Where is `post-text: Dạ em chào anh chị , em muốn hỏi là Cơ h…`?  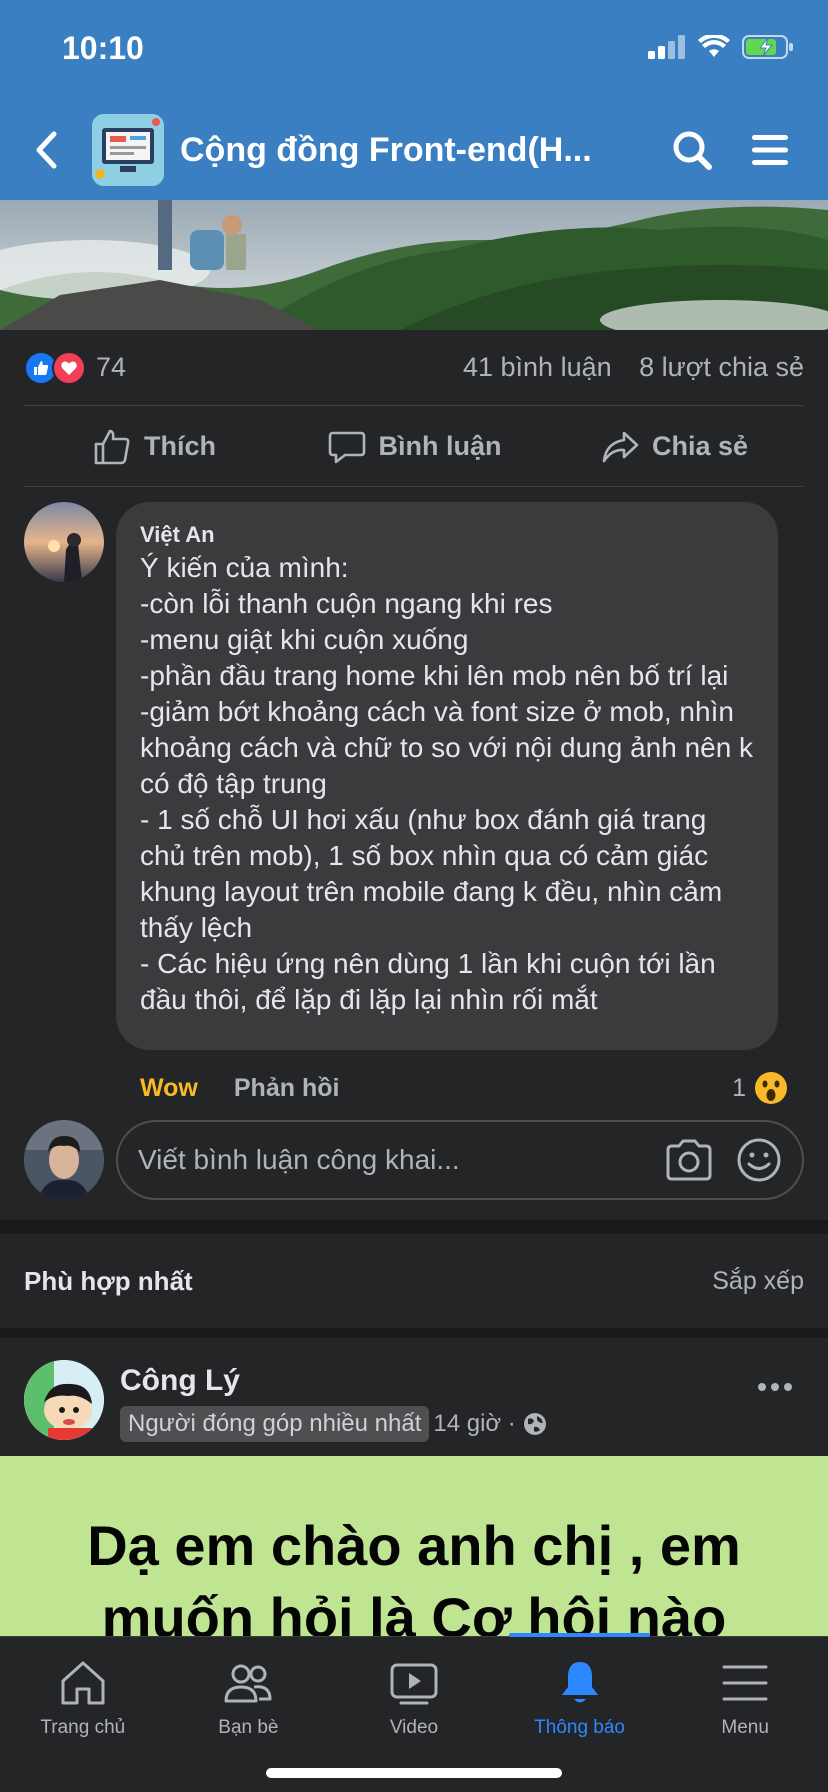
post-text: Dạ em chào anh chị , em muốn hỏi là Cơ h… is located at coordinates (414, 1575).